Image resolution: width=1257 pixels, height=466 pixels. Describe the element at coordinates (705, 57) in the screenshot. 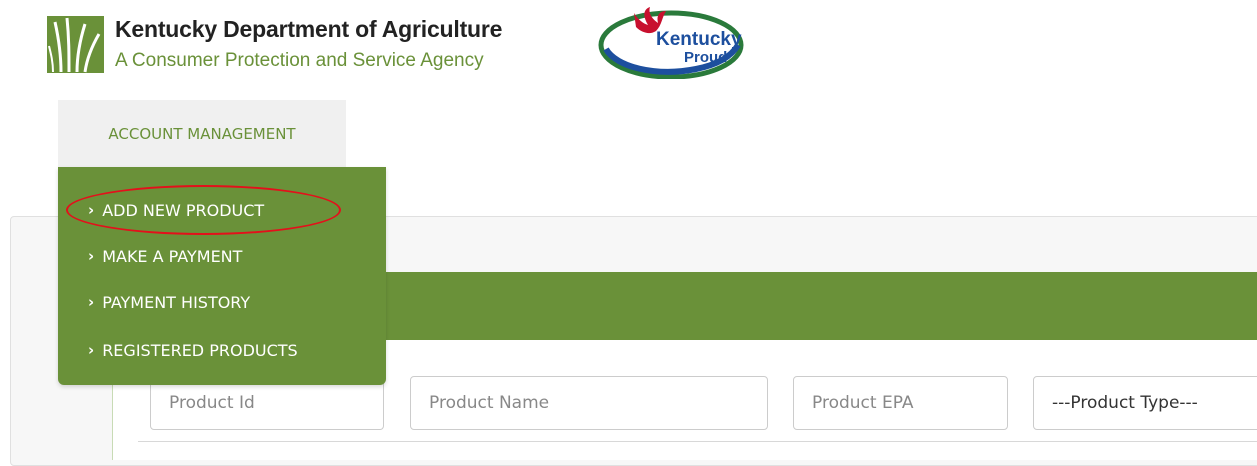

I see `badge-text-bottom: Proud` at that location.